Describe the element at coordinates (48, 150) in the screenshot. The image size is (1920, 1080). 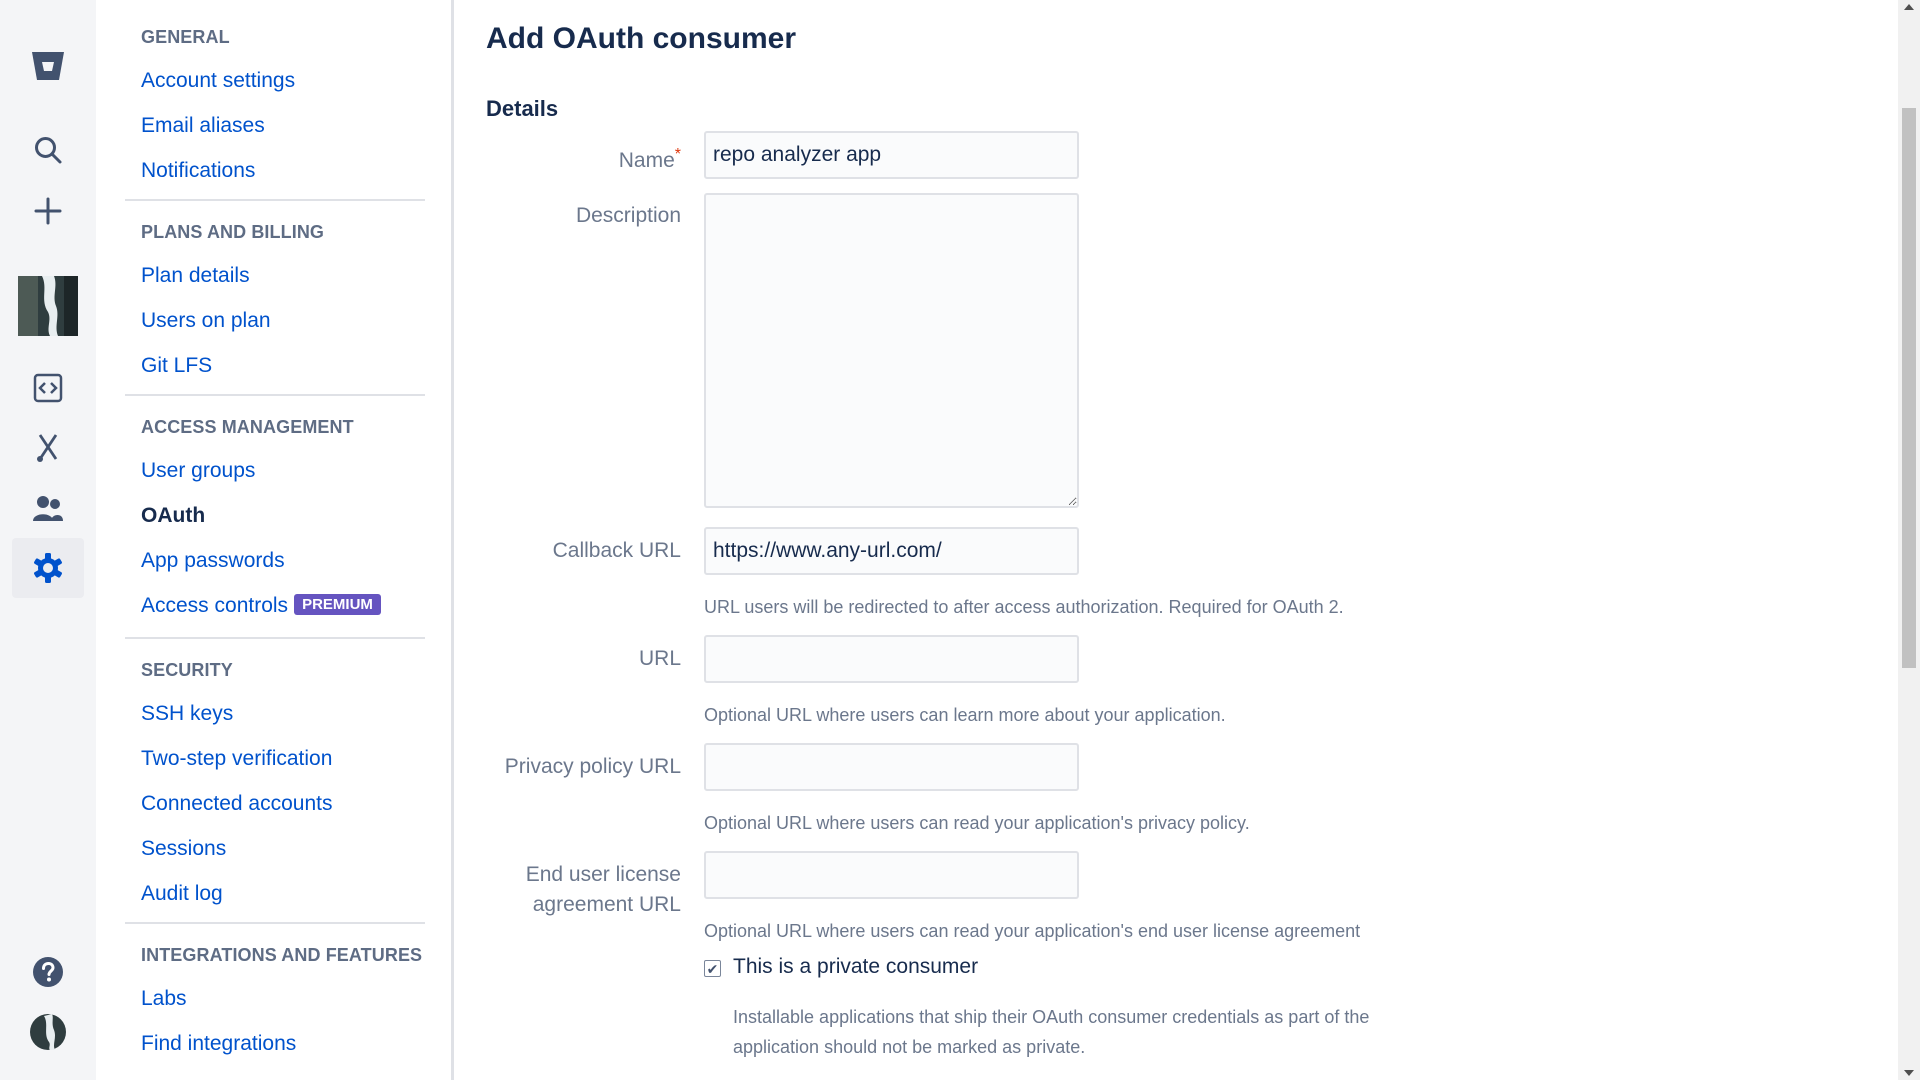
I see `search-icon` at that location.